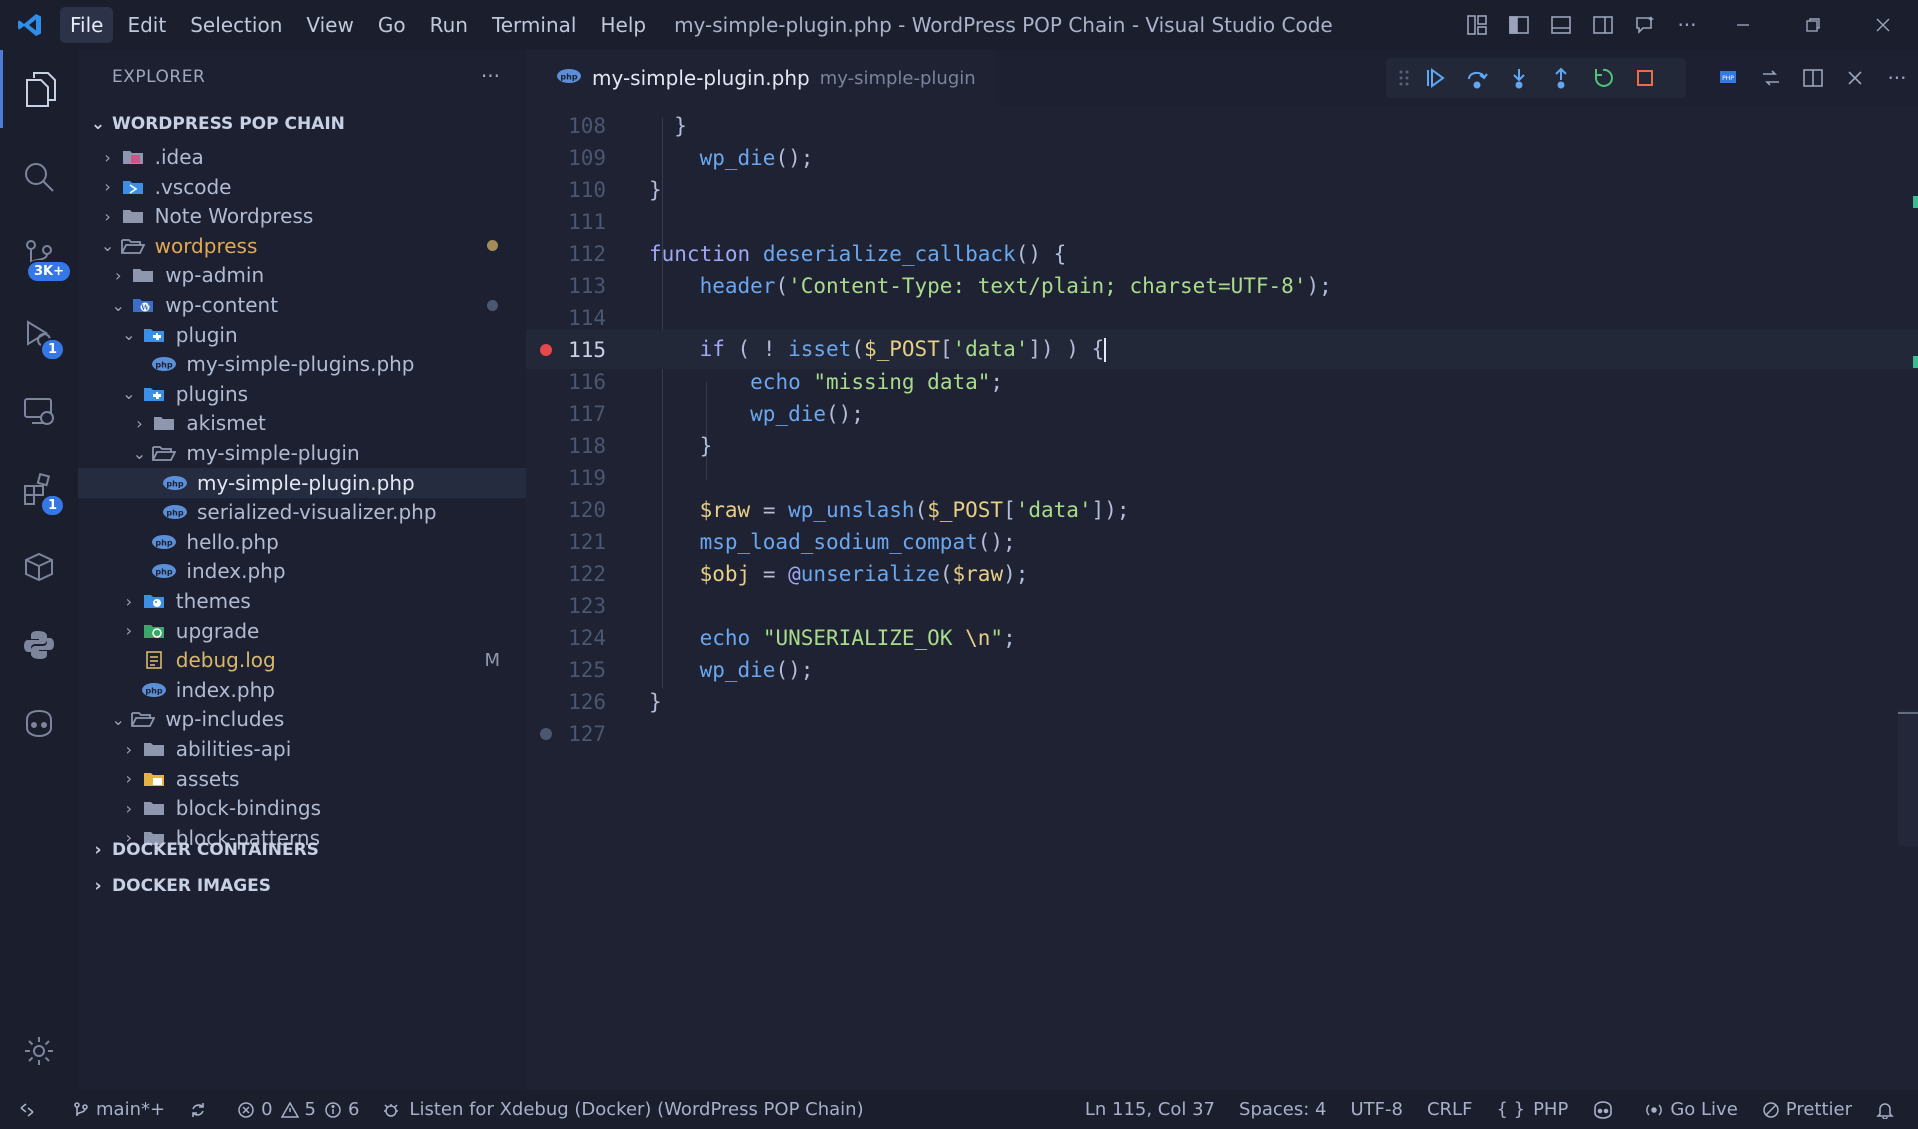  I want to click on menu-file: File, so click(87, 25).